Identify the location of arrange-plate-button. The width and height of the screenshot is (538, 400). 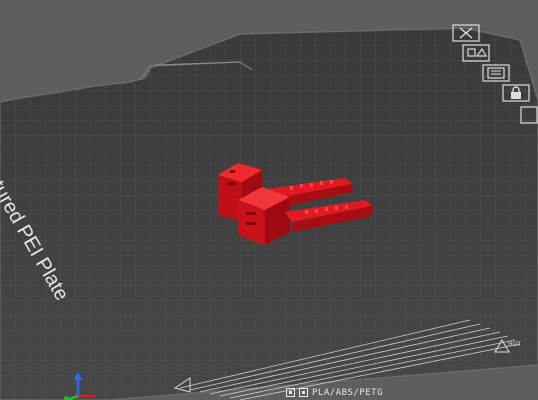
(476, 53).